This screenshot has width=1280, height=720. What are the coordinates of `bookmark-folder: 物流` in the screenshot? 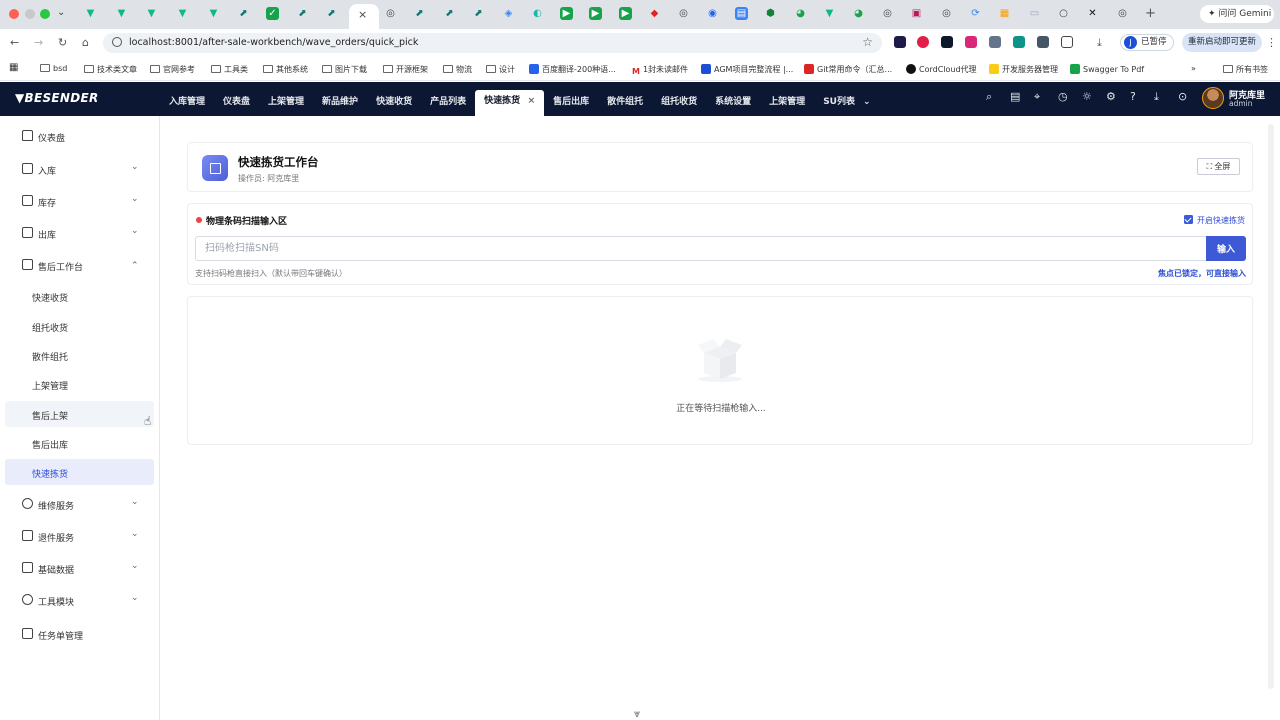 It's located at (457, 69).